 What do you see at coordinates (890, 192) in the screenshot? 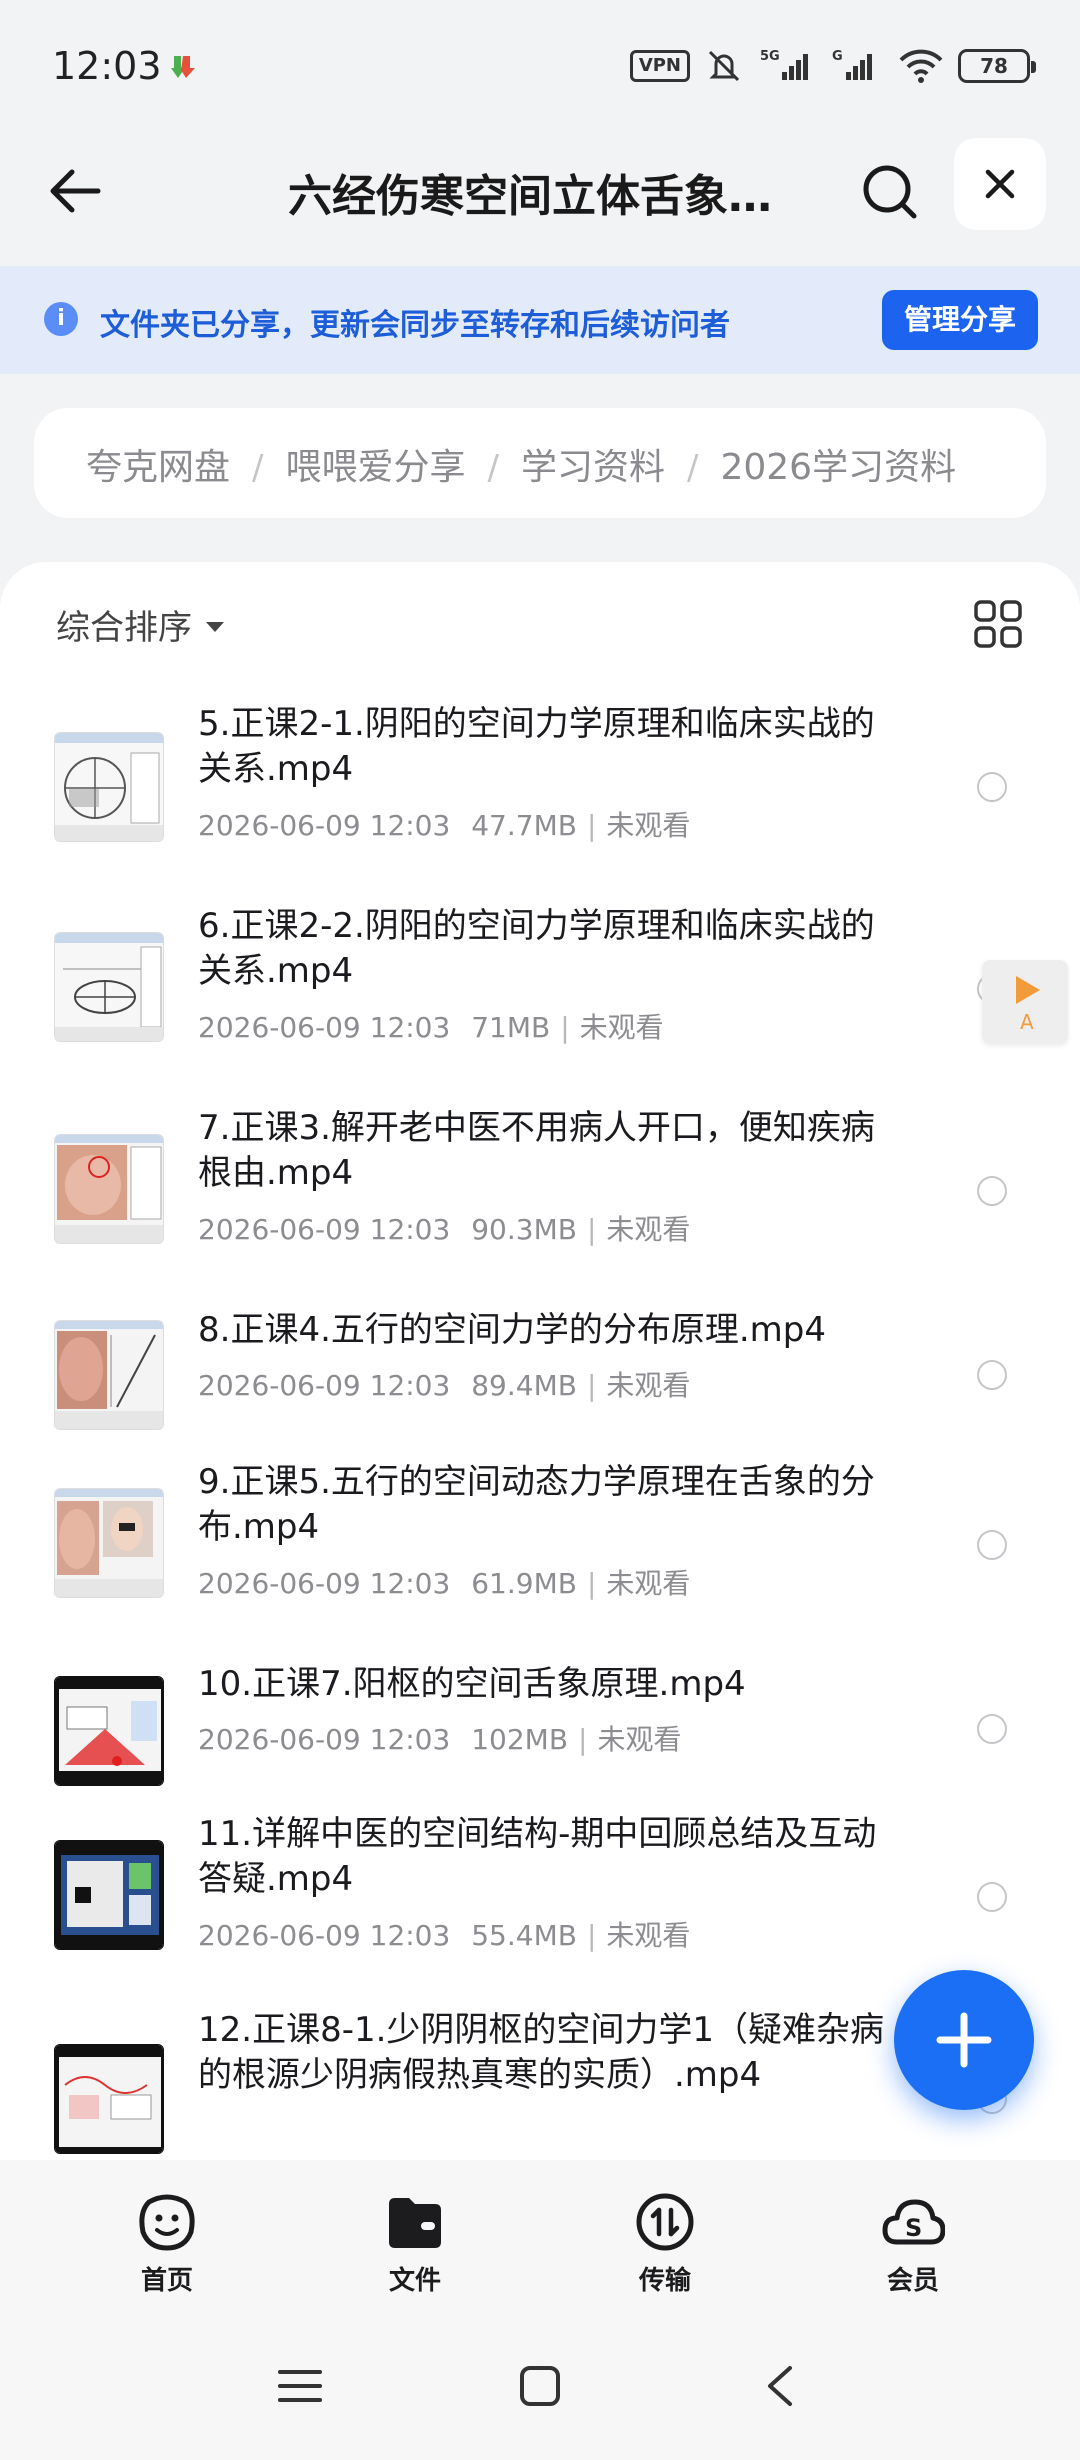
I see `search-button` at bounding box center [890, 192].